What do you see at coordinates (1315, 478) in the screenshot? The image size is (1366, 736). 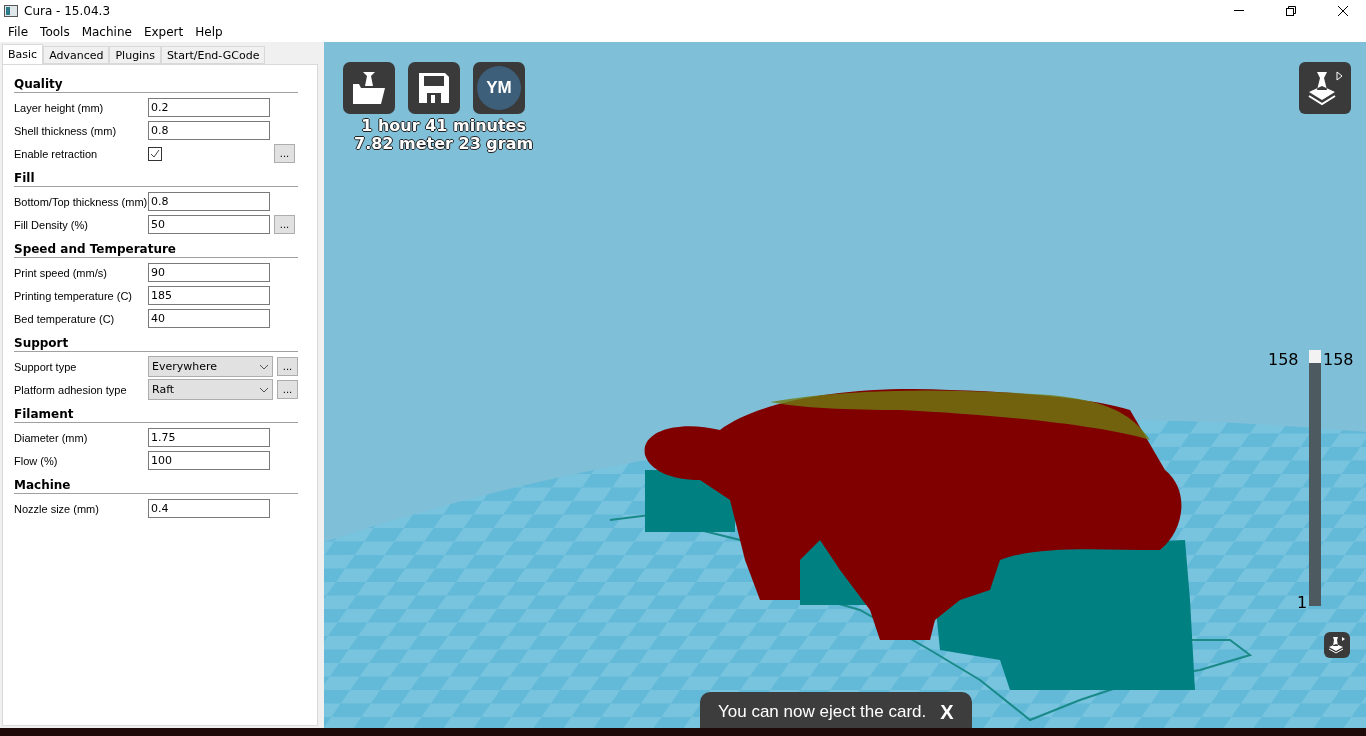 I see `layer-slider` at bounding box center [1315, 478].